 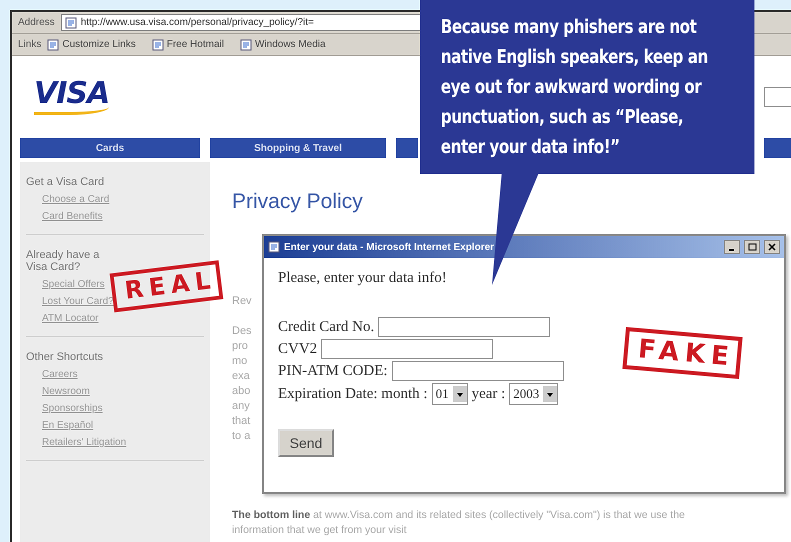 I want to click on body-text-line: any, so click(x=241, y=406).